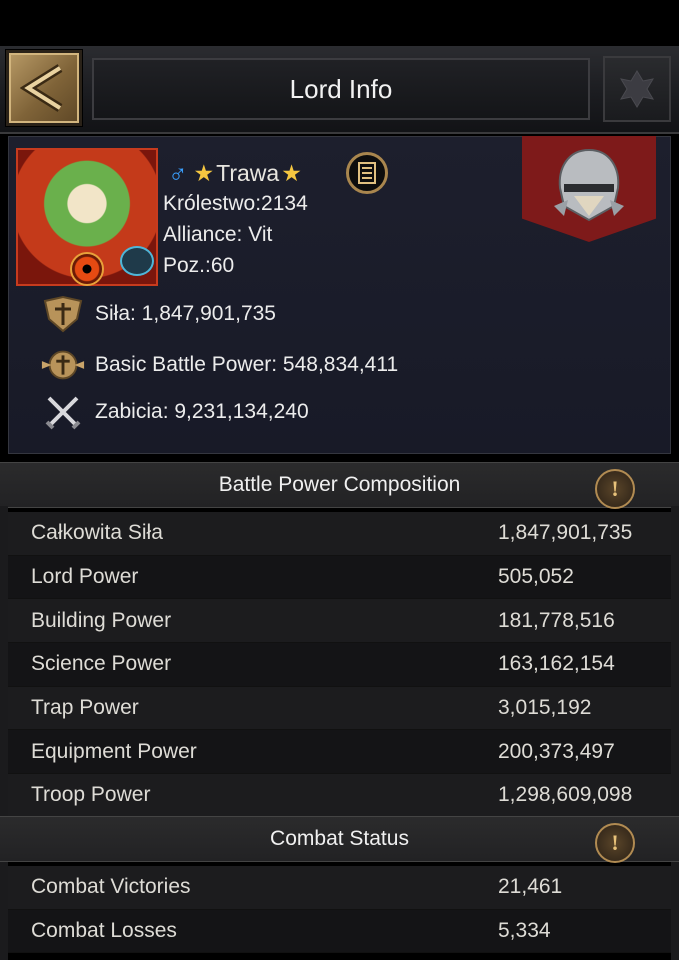 The image size is (679, 960). I want to click on battle-power-section-title: Battle Power Composition, so click(339, 484).